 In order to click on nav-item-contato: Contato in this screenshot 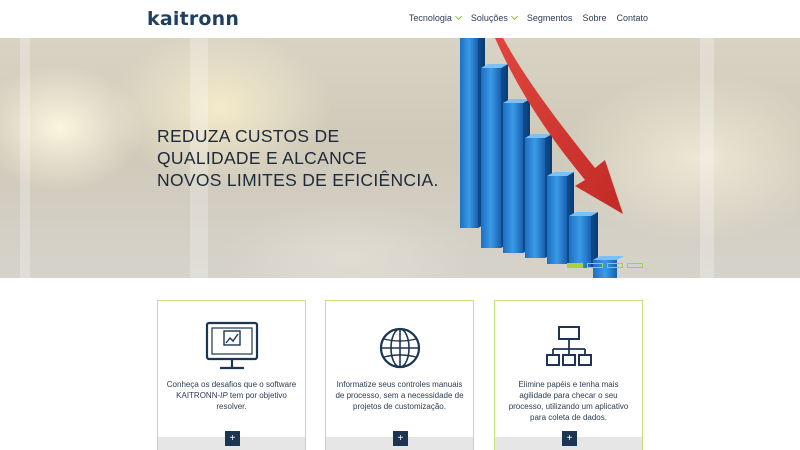, I will do `click(632, 18)`.